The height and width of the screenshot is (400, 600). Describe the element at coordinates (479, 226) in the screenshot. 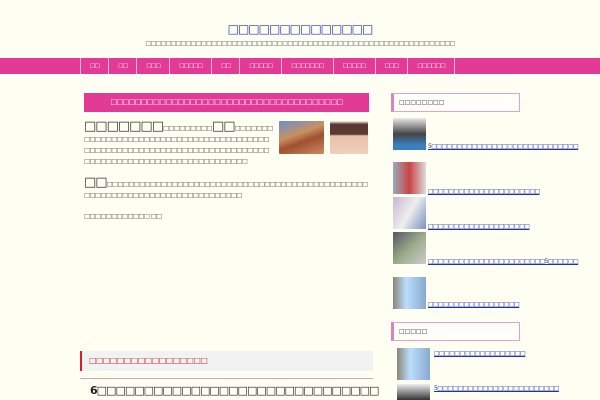

I see `sidebar-link: □□□□□□□□□□□□□□□□□□□□` at that location.